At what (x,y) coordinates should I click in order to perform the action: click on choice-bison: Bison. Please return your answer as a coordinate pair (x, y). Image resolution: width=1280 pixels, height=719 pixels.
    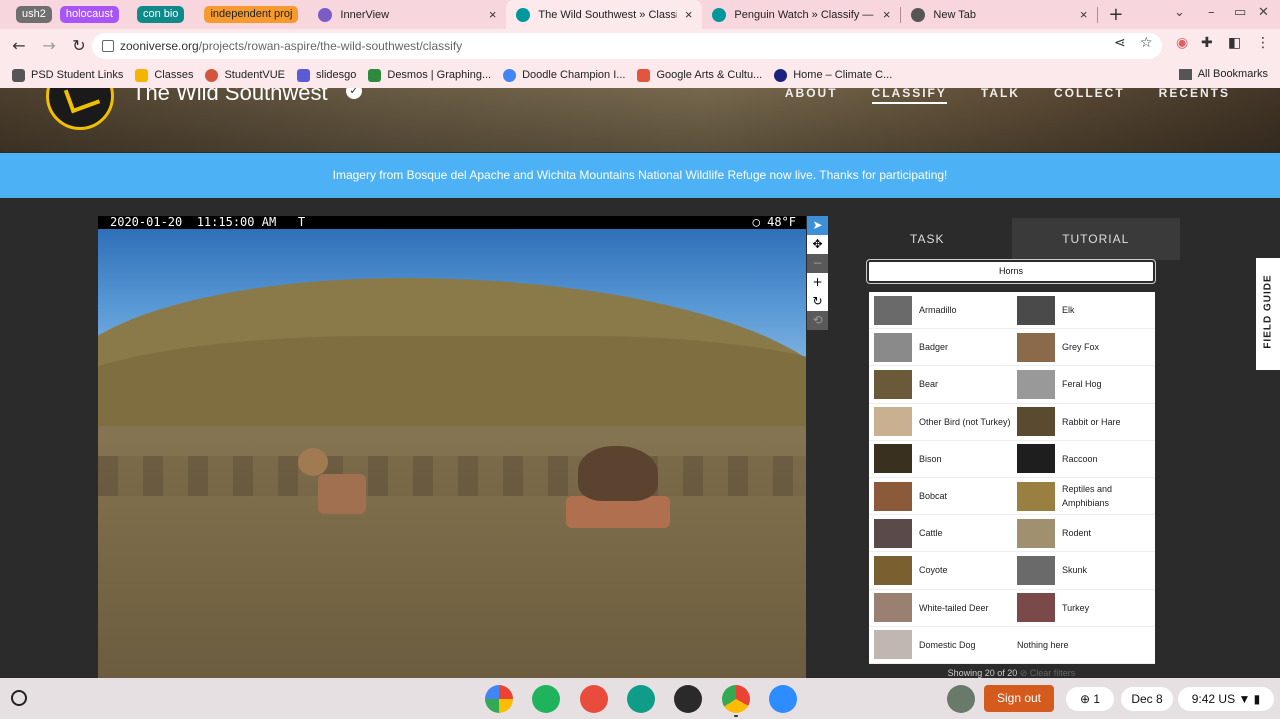
    Looking at the image, I should click on (940, 459).